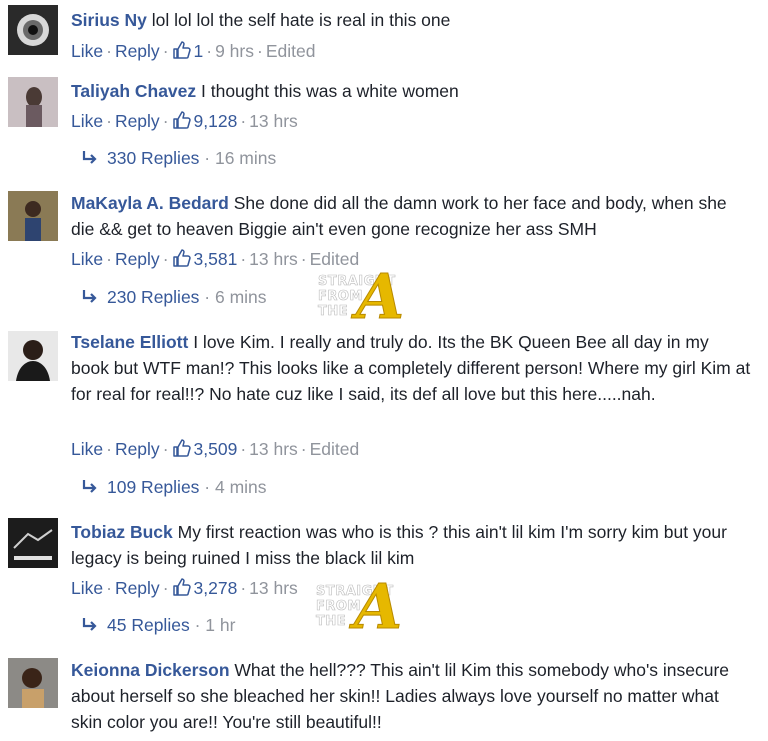 The image size is (768, 741). What do you see at coordinates (129, 342) in the screenshot?
I see `author-link: Tselane Elliott` at bounding box center [129, 342].